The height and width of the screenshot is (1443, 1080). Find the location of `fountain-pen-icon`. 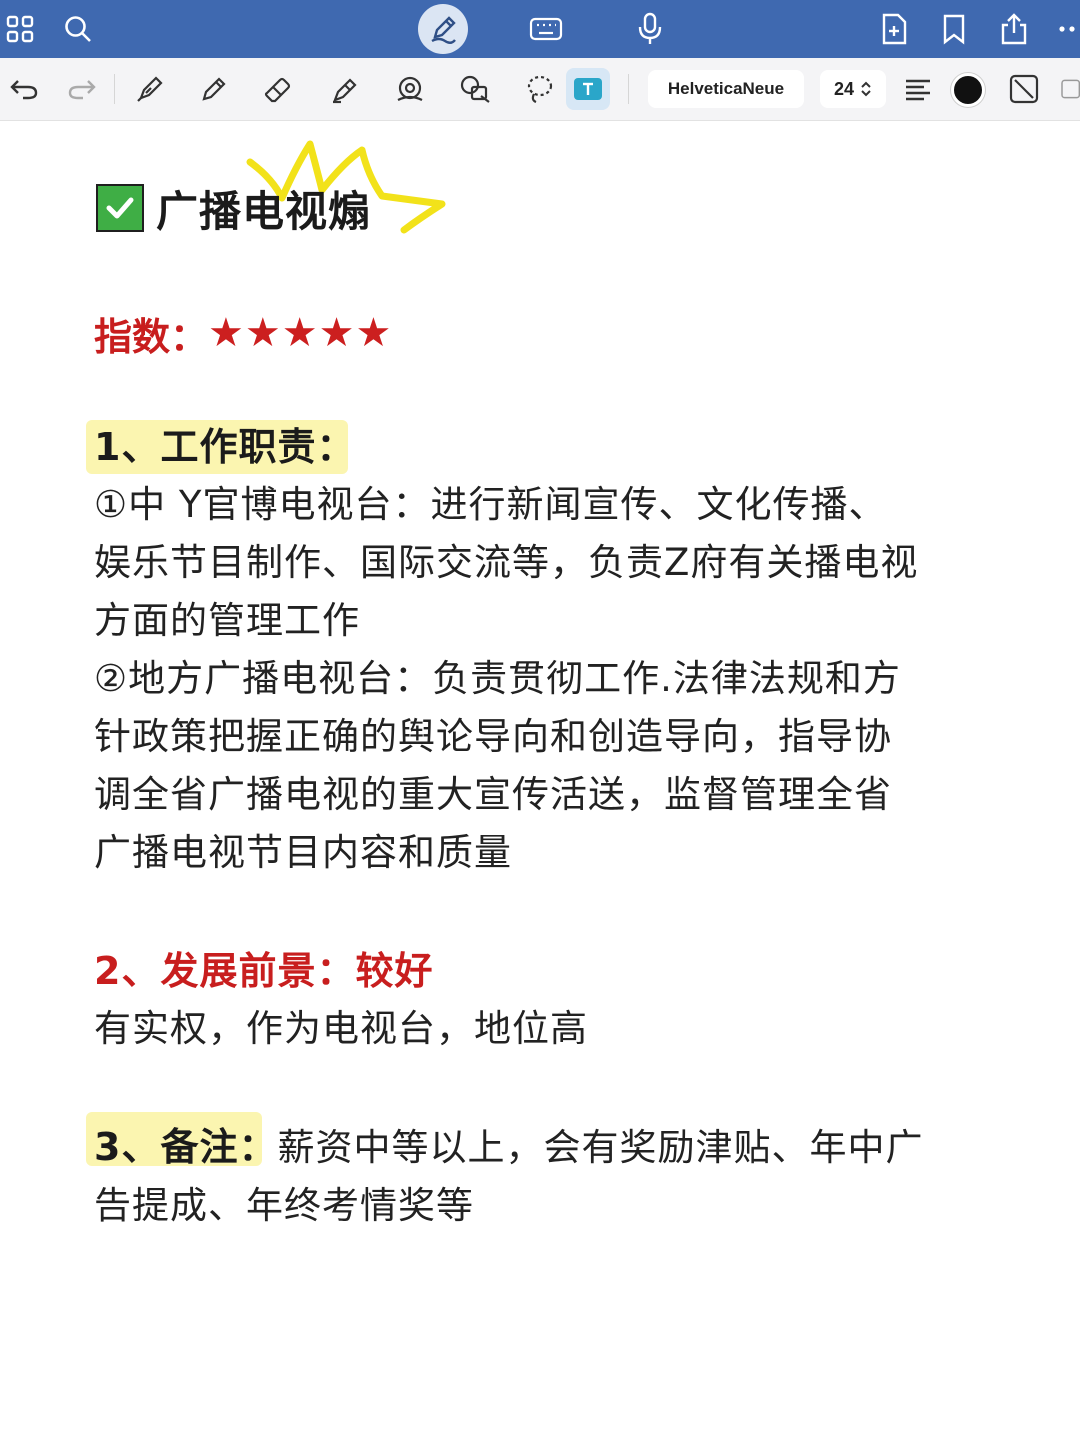

fountain-pen-icon is located at coordinates (150, 89).